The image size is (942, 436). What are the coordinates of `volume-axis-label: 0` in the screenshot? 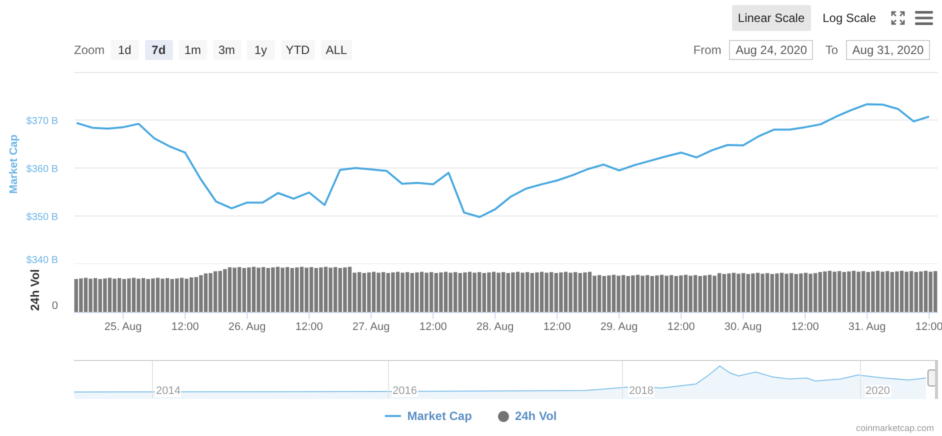 It's located at (55, 306).